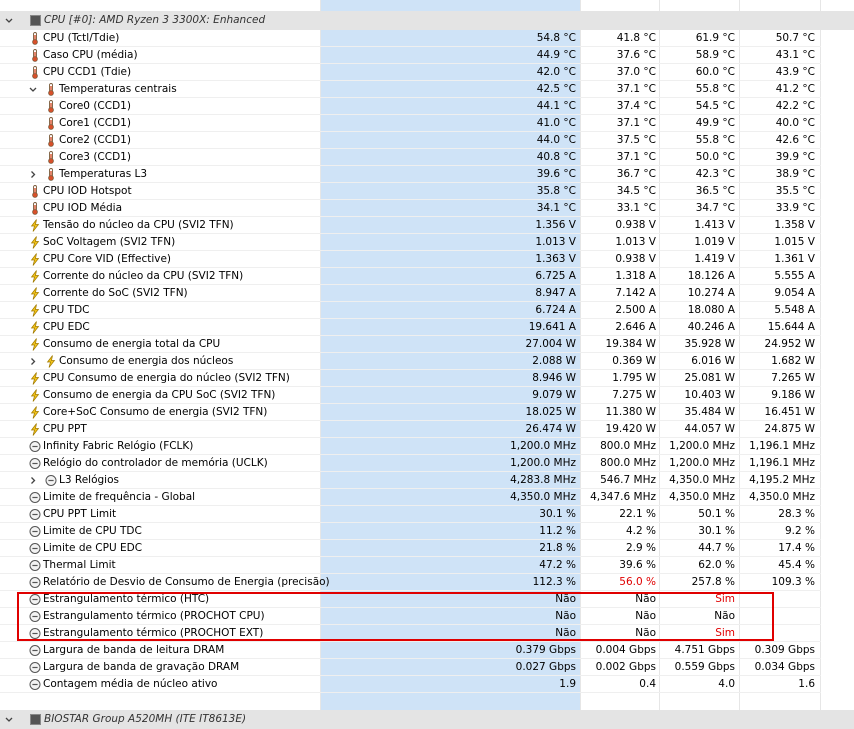 The width and height of the screenshot is (854, 729). Describe the element at coordinates (132, 344) in the screenshot. I see `sensor-label: Consumo de energia total da CPU` at that location.